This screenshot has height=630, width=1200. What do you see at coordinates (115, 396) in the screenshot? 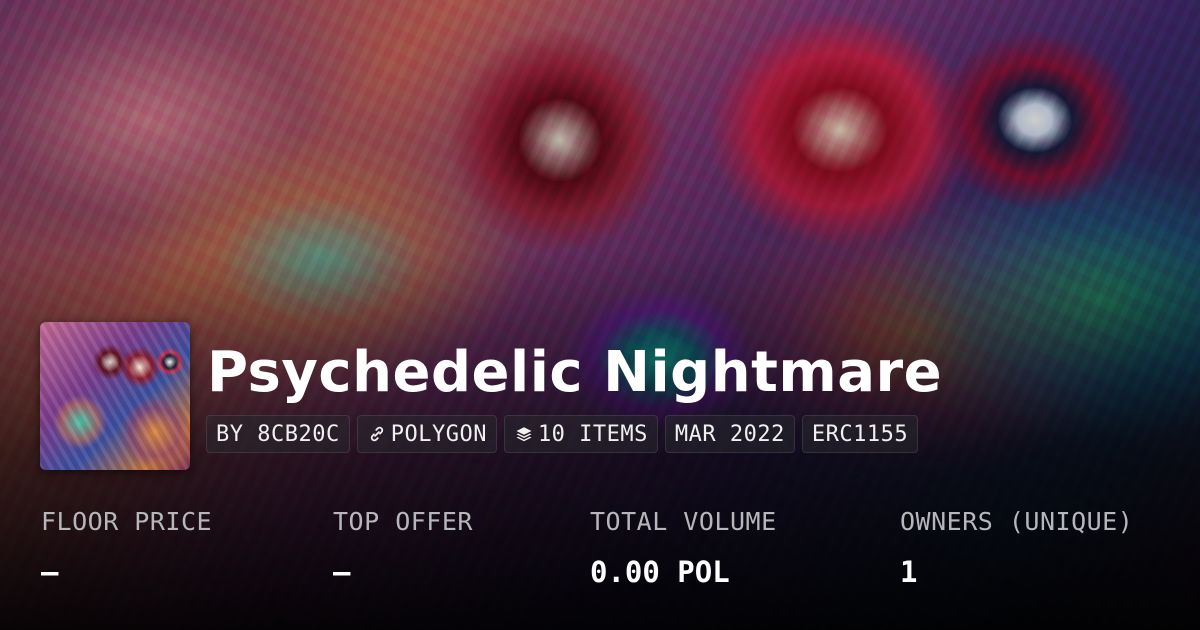
I see `collection-thumbnail` at bounding box center [115, 396].